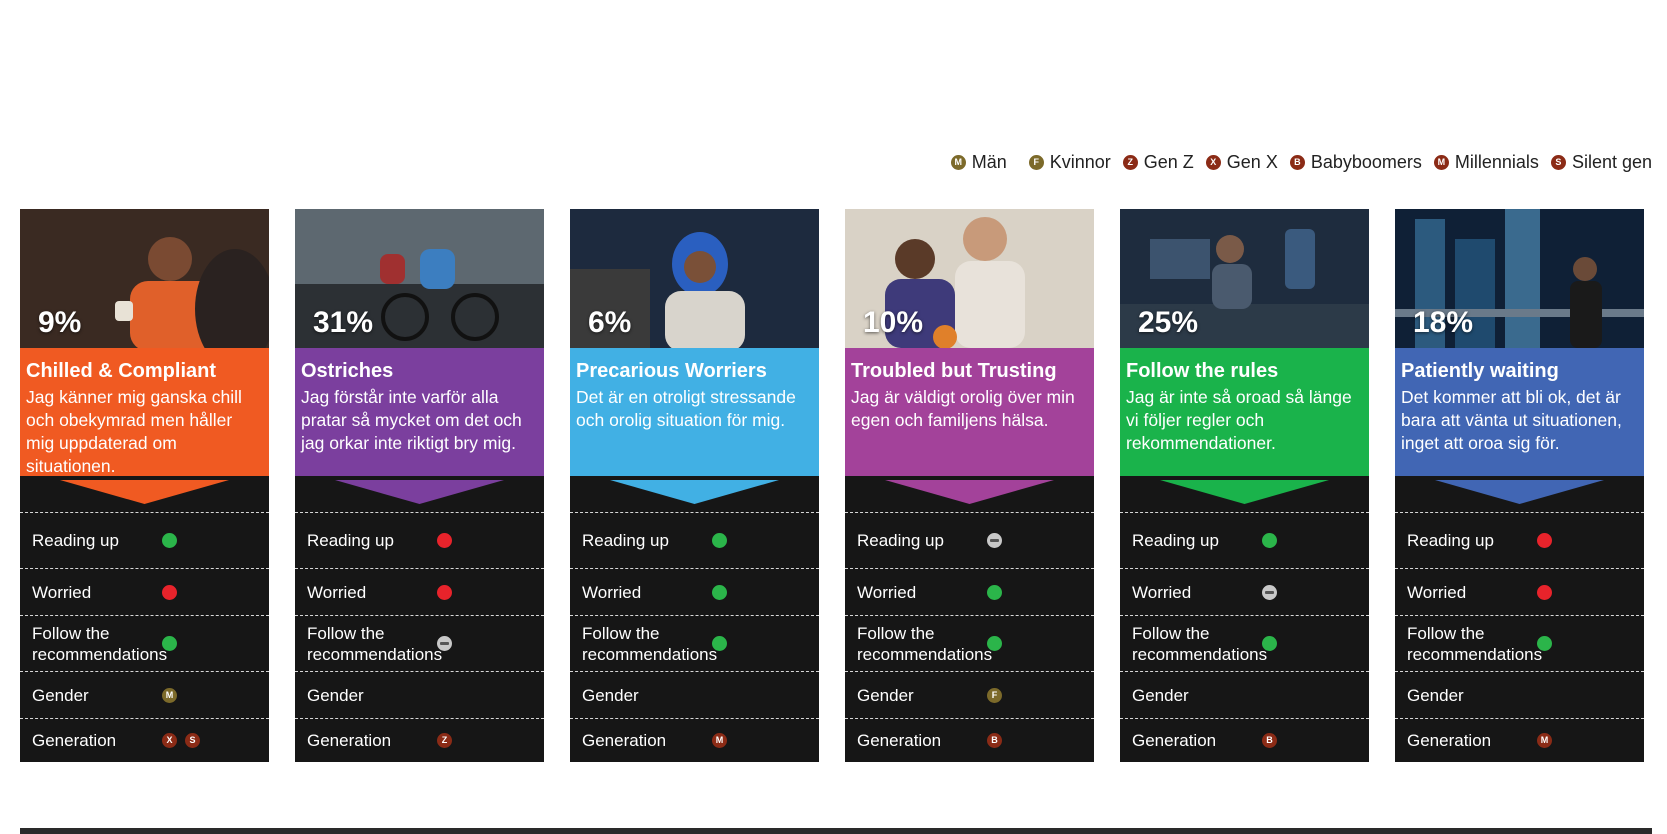  I want to click on legend-item: B Babyboomers, so click(1355, 162).